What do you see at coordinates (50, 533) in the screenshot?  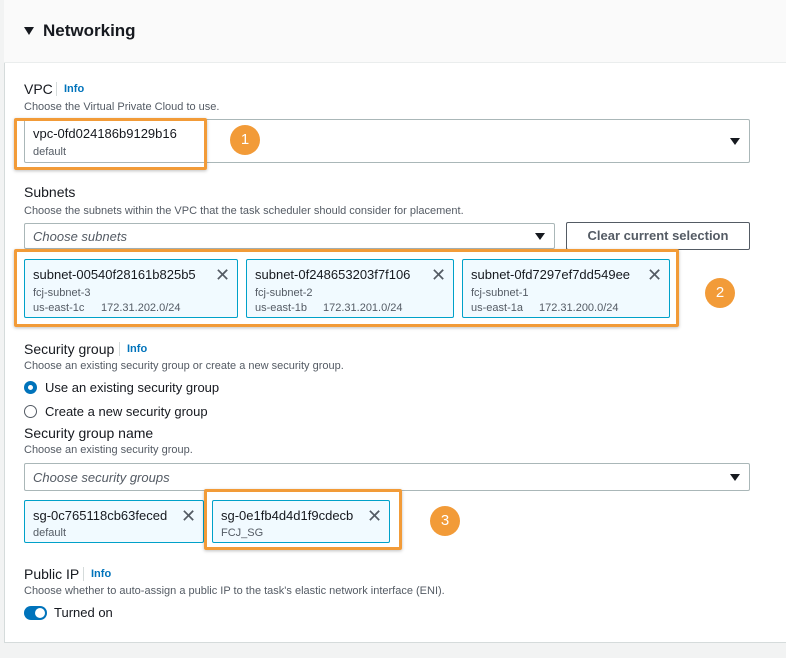 I see `sg-token-name: default` at bounding box center [50, 533].